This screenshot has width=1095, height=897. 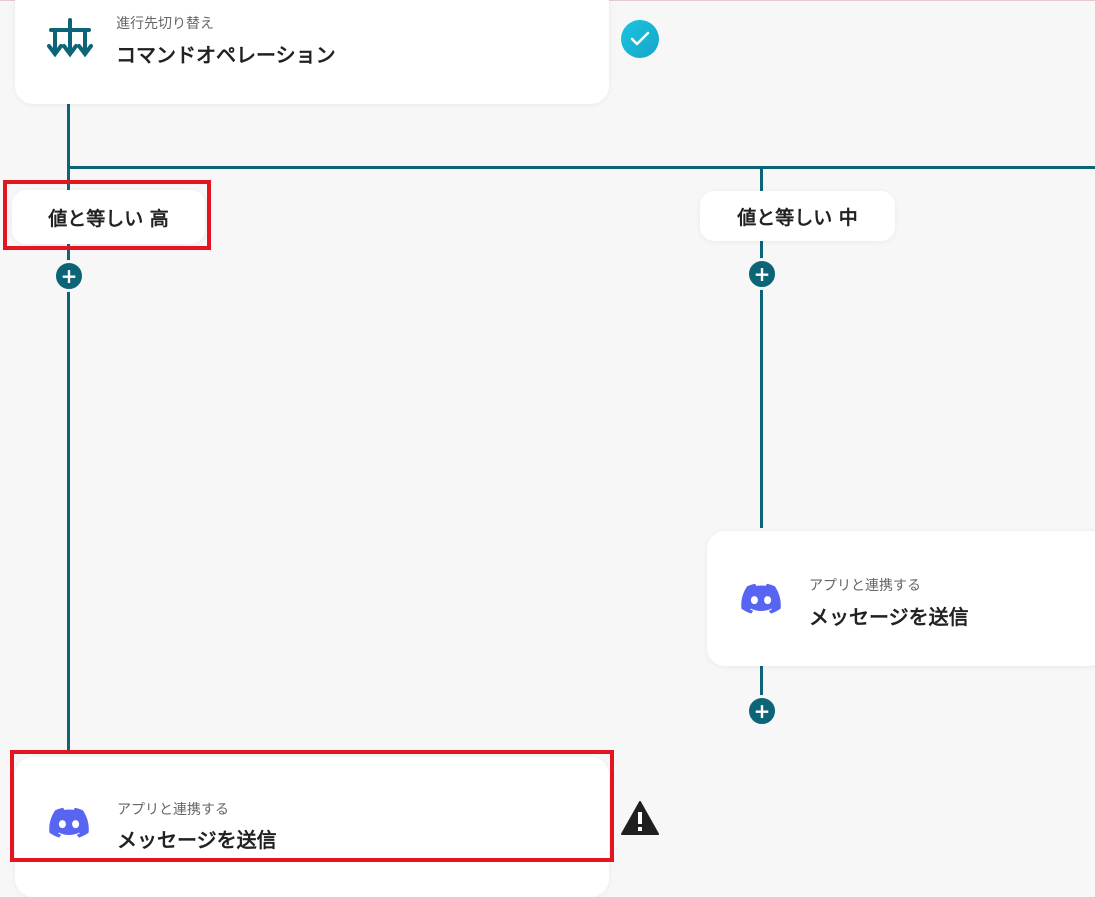 What do you see at coordinates (581, 167) in the screenshot?
I see `connector-branch-split` at bounding box center [581, 167].